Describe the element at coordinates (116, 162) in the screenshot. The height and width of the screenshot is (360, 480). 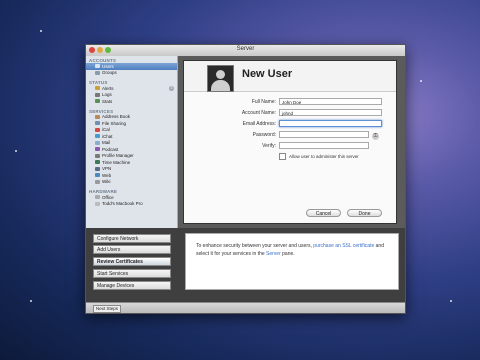
I see `sidebar-item-label: Time Machine` at that location.